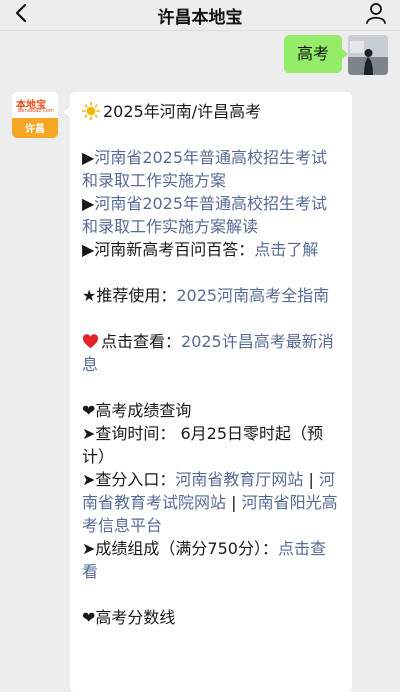  I want to click on avatar-logo-url: Bendibao.com, so click(36, 111).